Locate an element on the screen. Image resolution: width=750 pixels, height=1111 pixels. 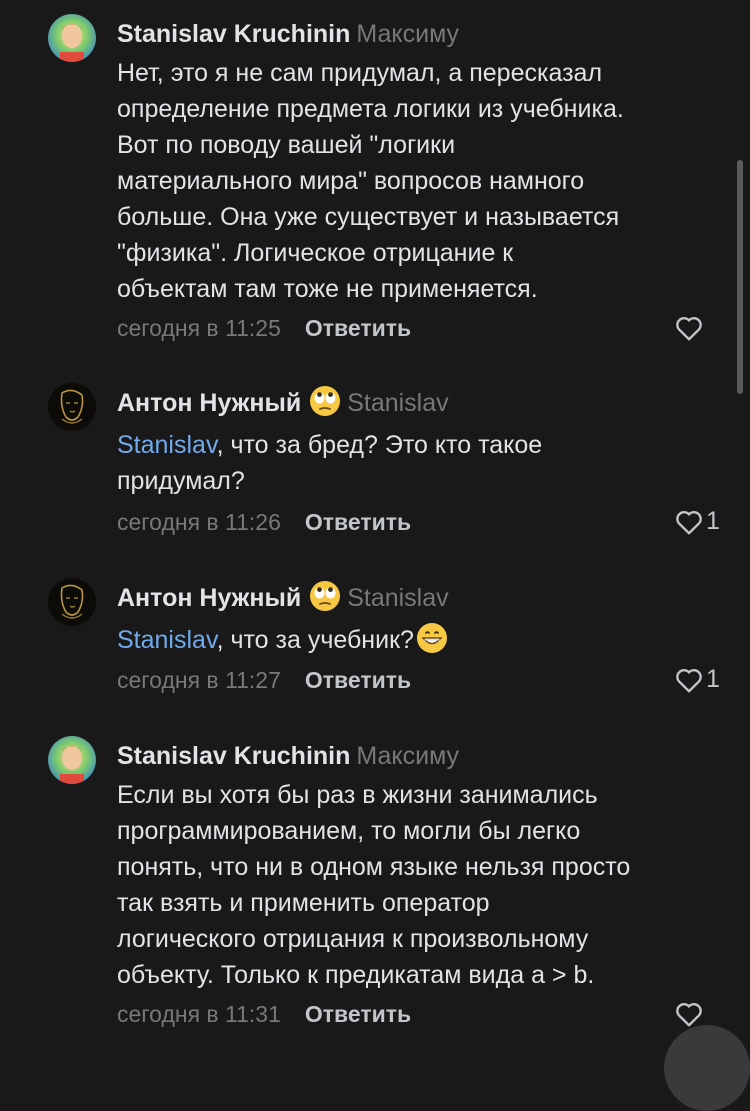
comment-meta: сегодня в 11:27 Ответить is located at coordinates (264, 680).